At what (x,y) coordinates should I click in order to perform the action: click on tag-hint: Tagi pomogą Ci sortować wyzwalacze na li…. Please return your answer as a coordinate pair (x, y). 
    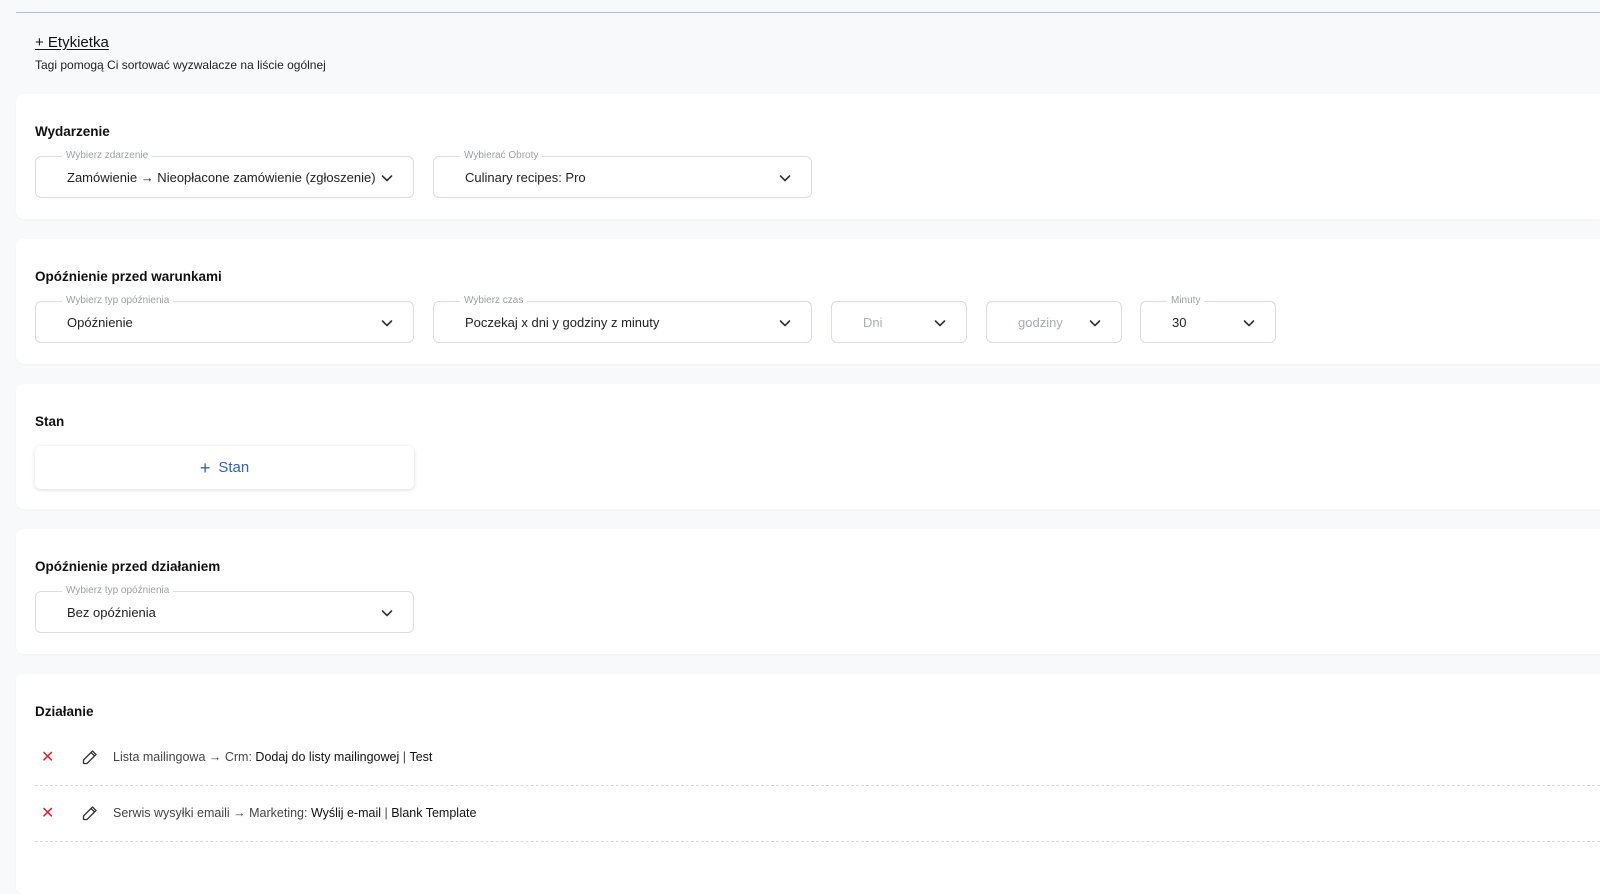
    Looking at the image, I should click on (180, 65).